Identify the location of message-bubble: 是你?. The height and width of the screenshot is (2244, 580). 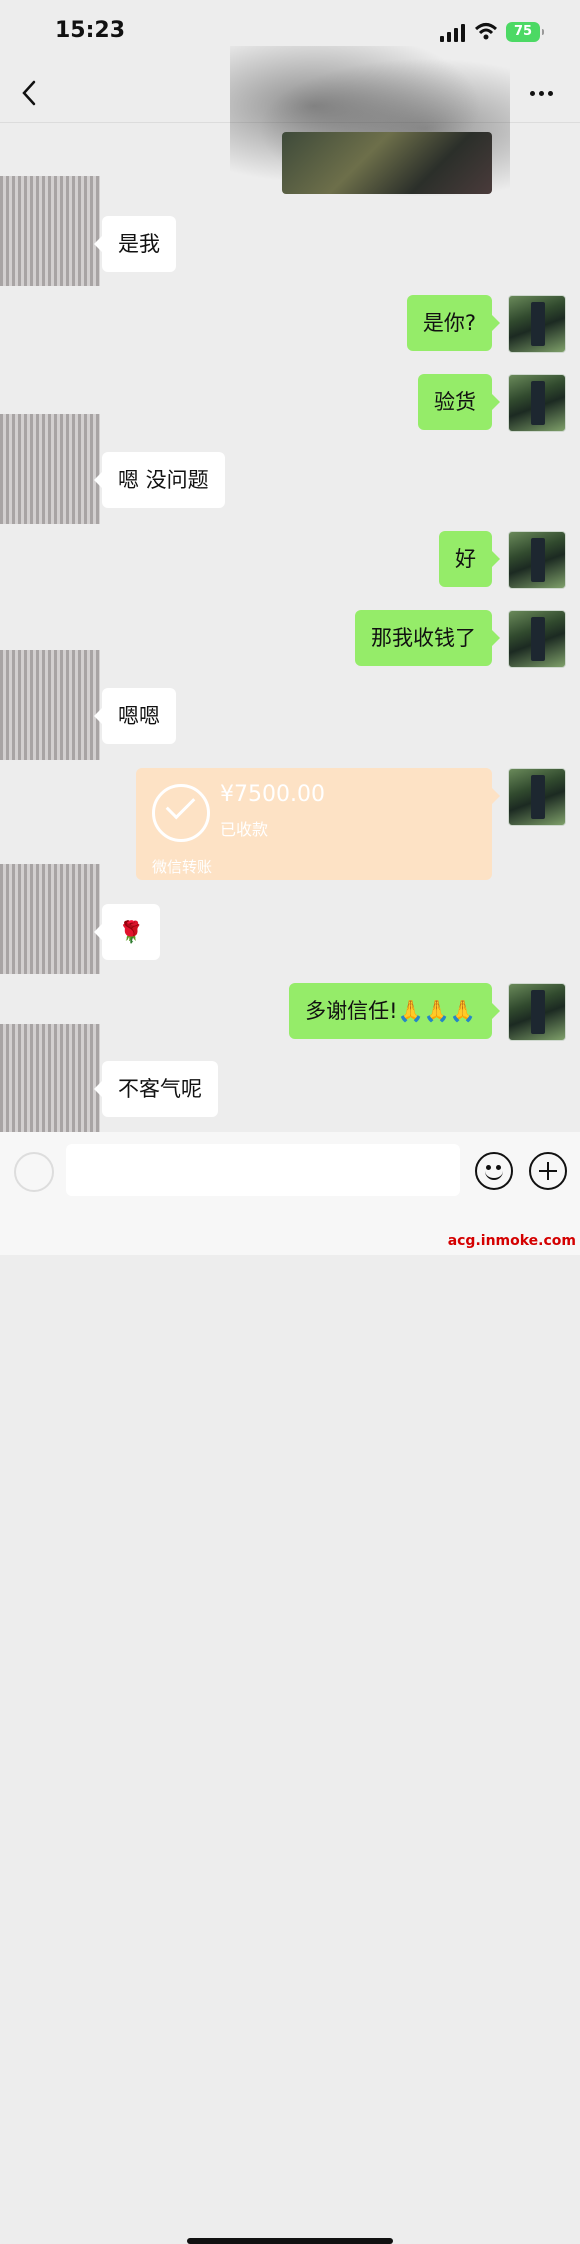
(453, 323).